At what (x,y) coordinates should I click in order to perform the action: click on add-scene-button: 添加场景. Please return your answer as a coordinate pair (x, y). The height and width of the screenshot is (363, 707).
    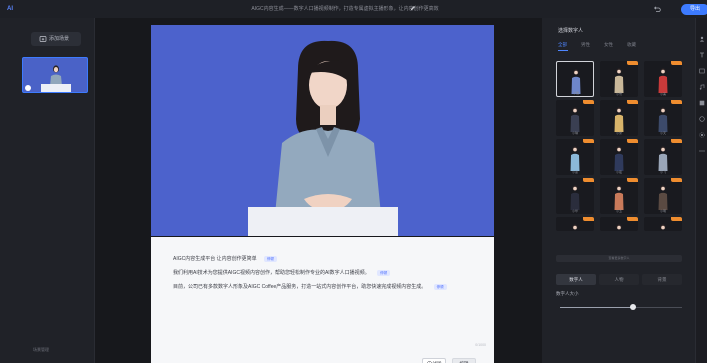
    Looking at the image, I should click on (56, 39).